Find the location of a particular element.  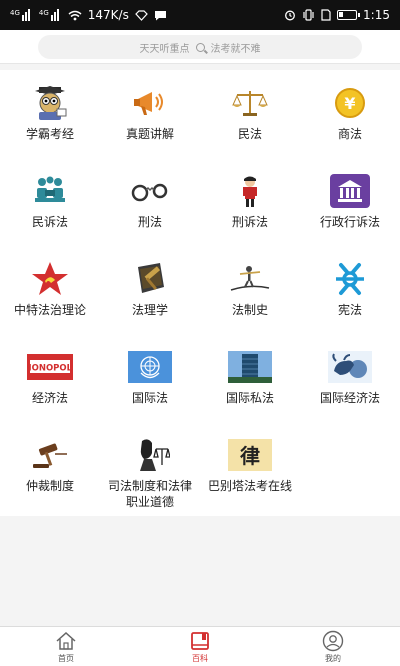

category-label: 仲裁制度 is located at coordinates (49, 486).